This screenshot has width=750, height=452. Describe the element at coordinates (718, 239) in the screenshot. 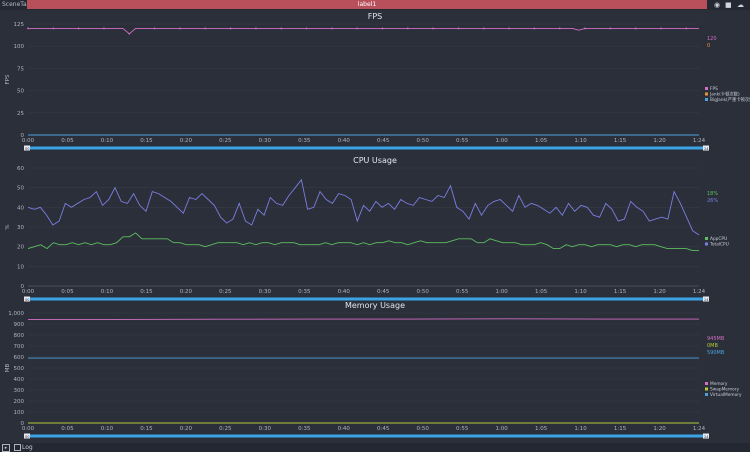

I see `legend-label: AppCPU` at that location.